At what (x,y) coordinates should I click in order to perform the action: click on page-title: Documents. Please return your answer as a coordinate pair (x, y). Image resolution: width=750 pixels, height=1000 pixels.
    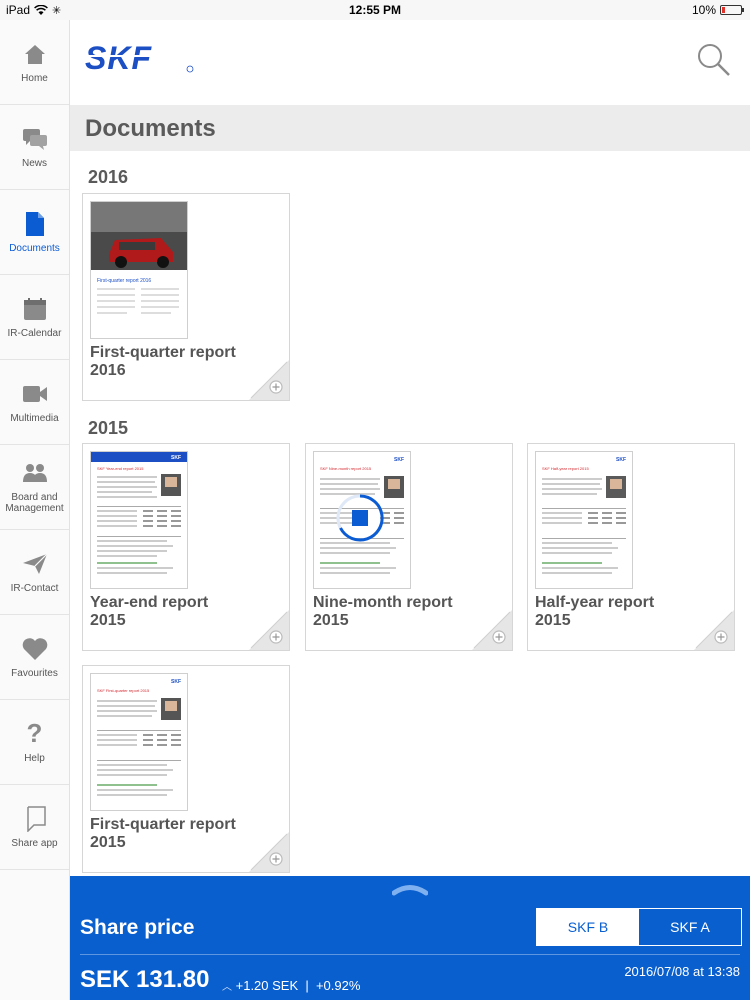
    Looking at the image, I should click on (150, 128).